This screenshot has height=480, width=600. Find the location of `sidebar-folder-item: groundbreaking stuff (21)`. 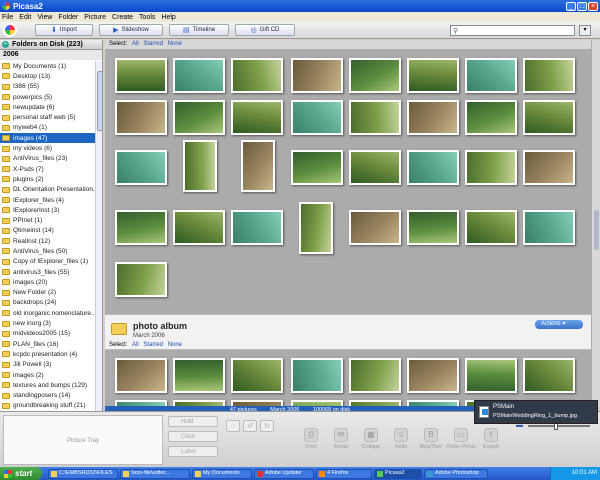

sidebar-folder-item: groundbreaking stuff (21) is located at coordinates (47, 406).